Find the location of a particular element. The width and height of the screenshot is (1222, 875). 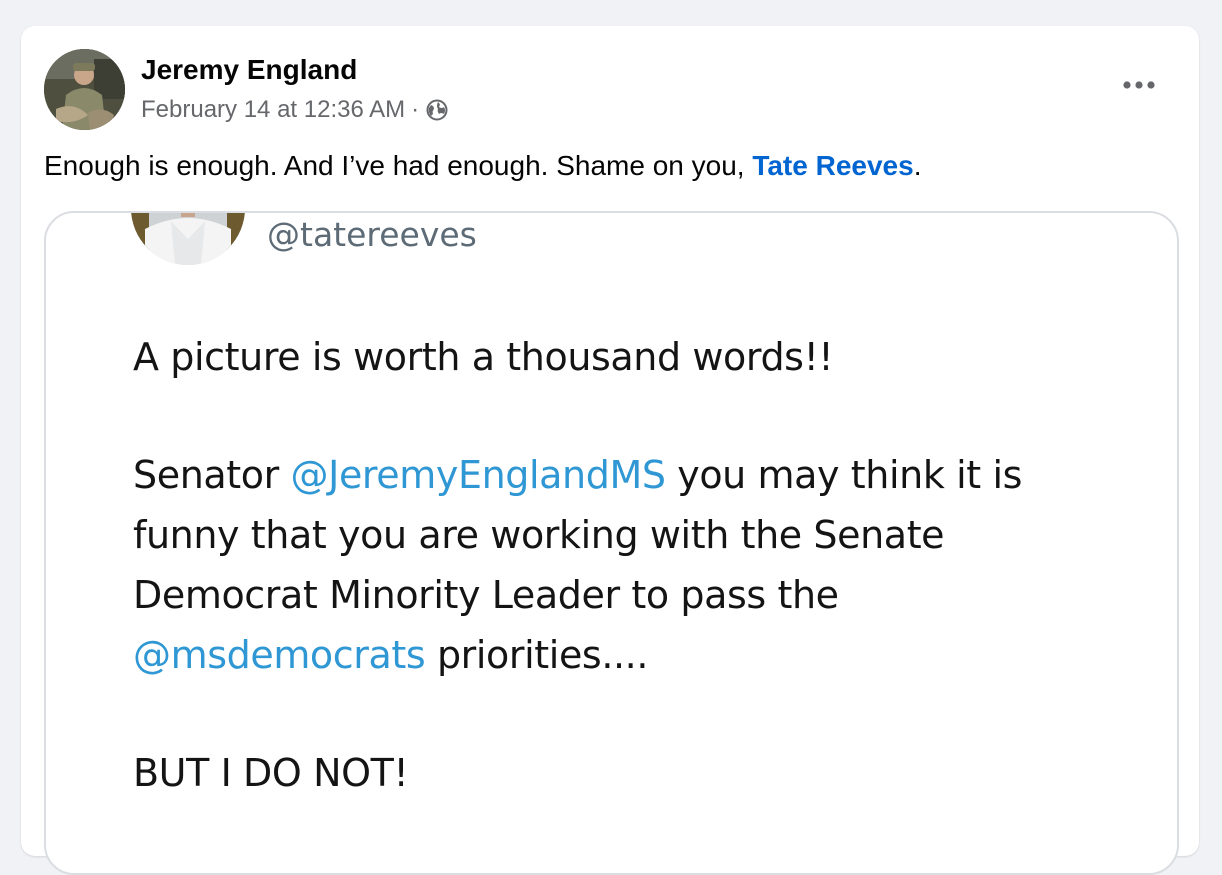

post-meta: February 14 at 12:36 AM · is located at coordinates (295, 110).